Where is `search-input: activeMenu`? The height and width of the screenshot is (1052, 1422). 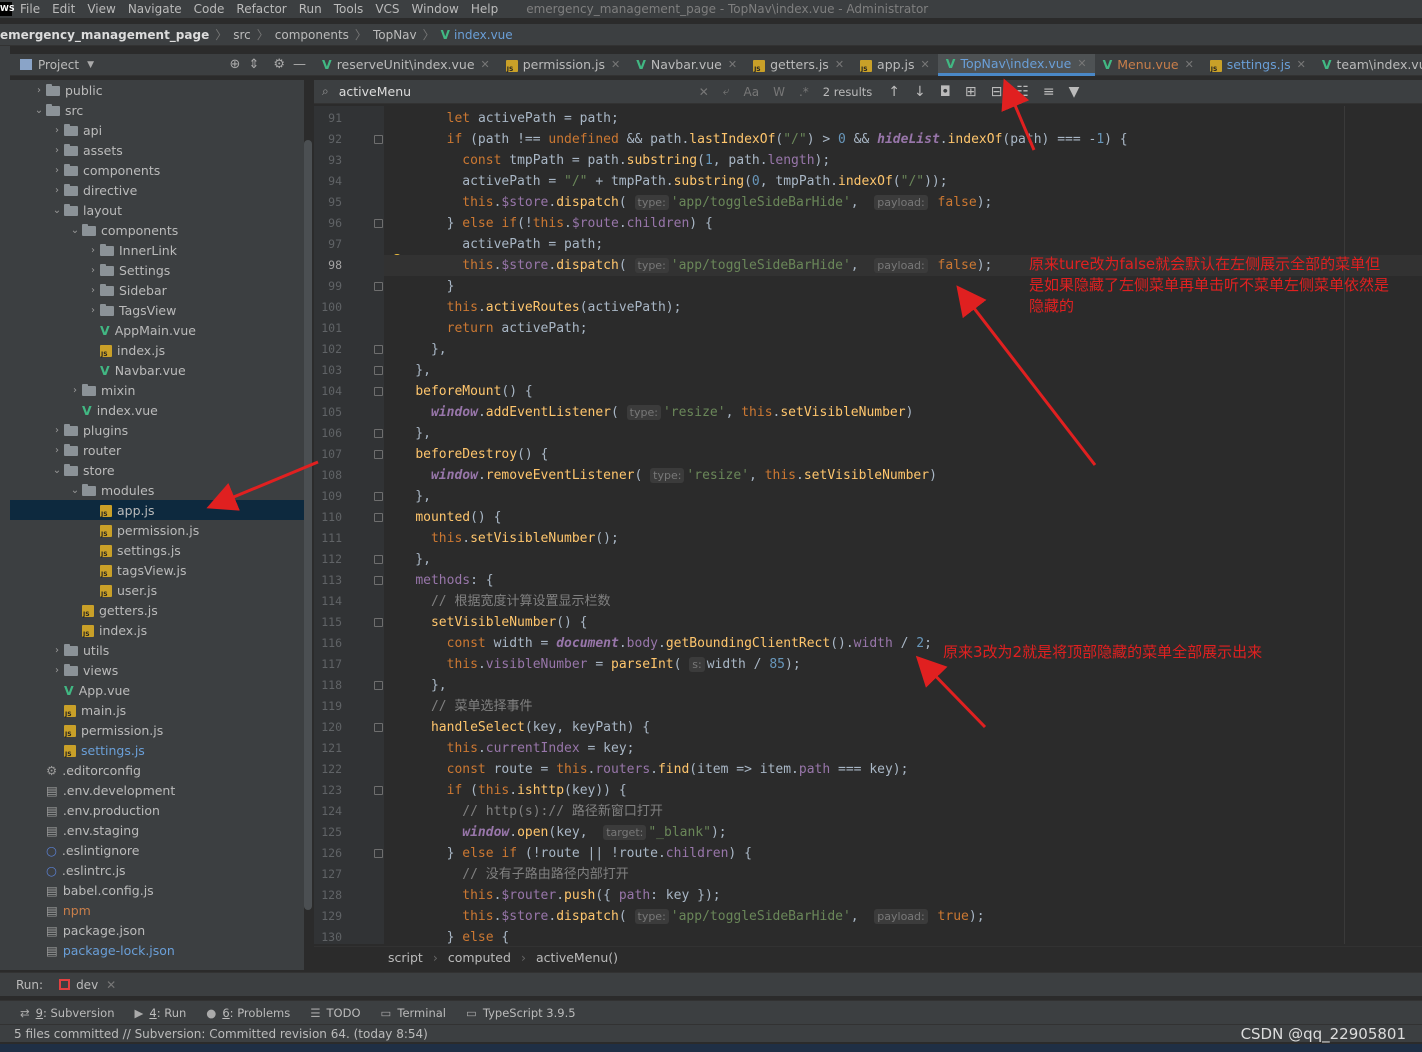 search-input: activeMenu is located at coordinates (519, 91).